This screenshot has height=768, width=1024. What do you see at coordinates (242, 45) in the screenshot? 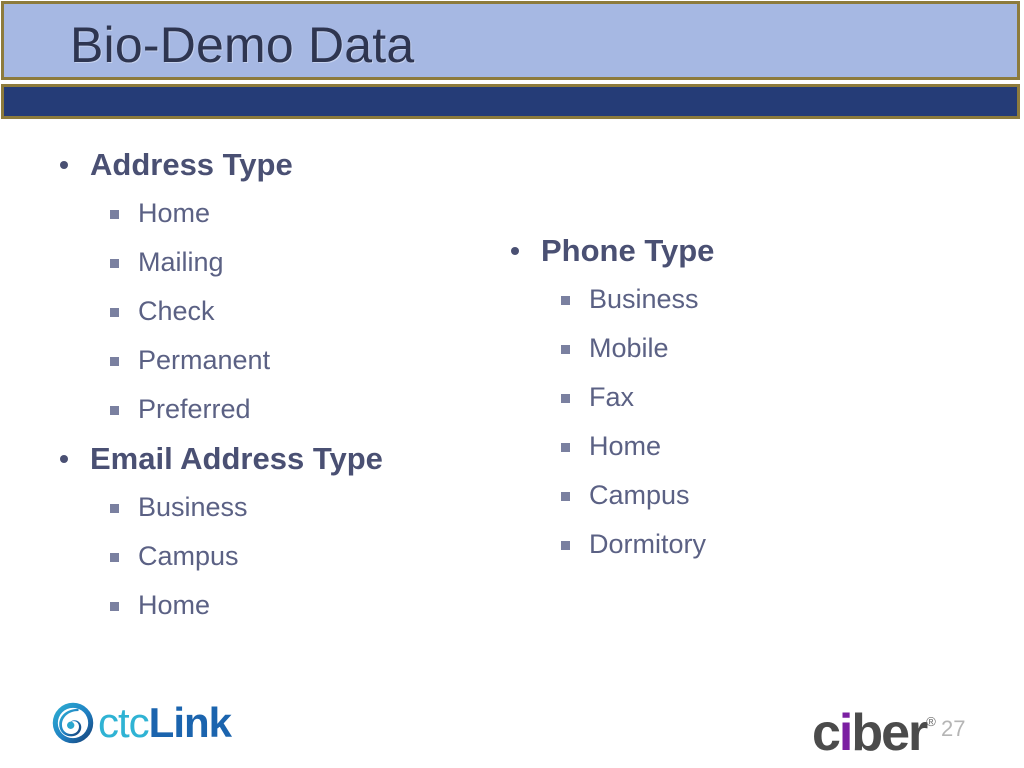
I see `page-title: Bio-Demo Data` at bounding box center [242, 45].